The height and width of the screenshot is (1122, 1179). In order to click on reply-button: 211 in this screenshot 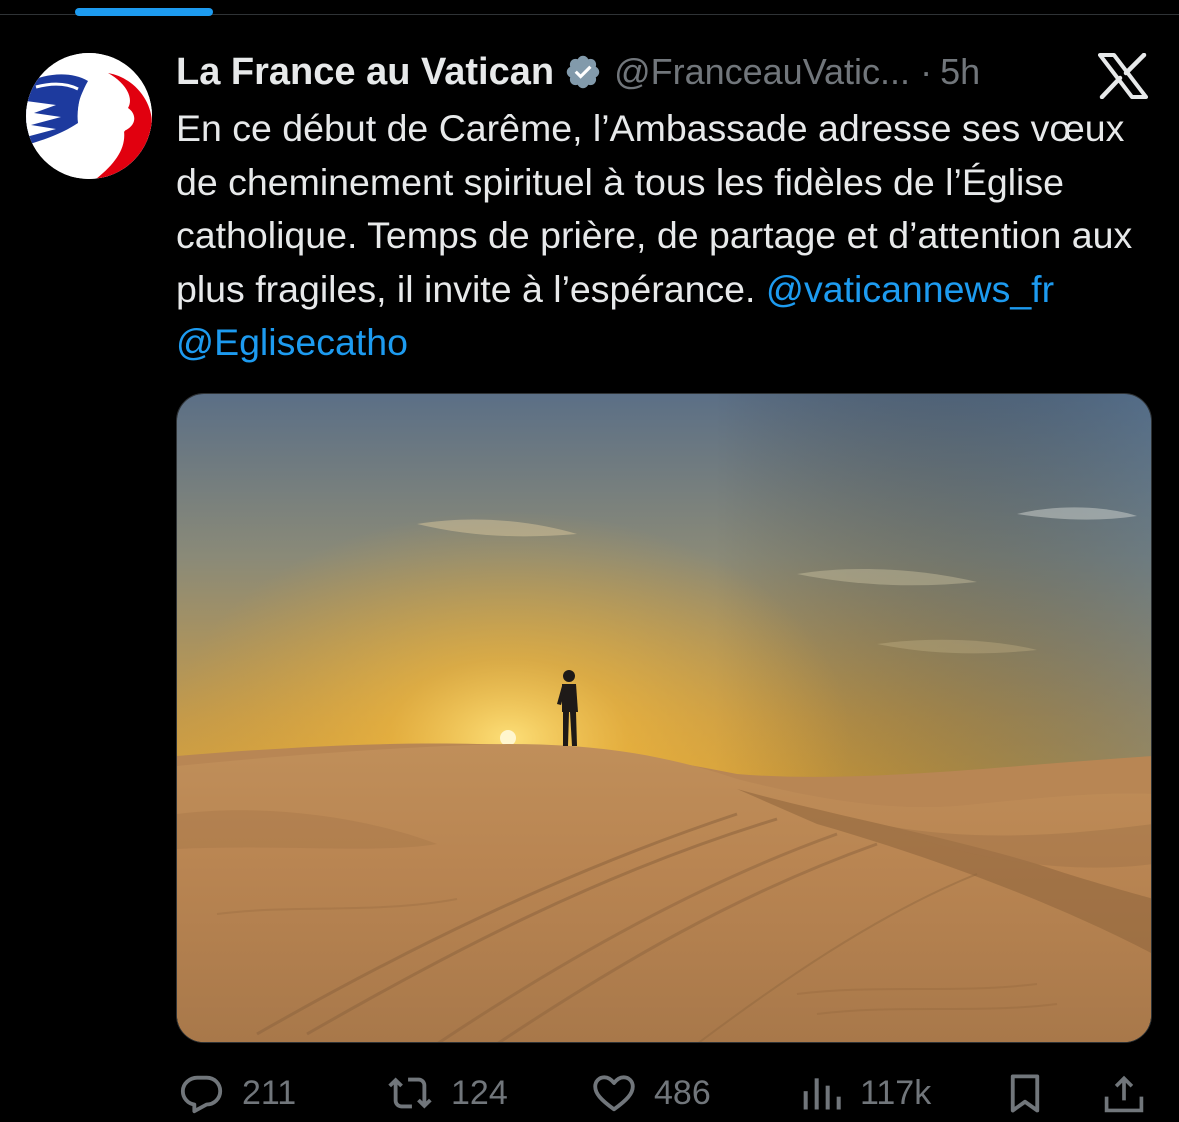, I will do `click(237, 1093)`.